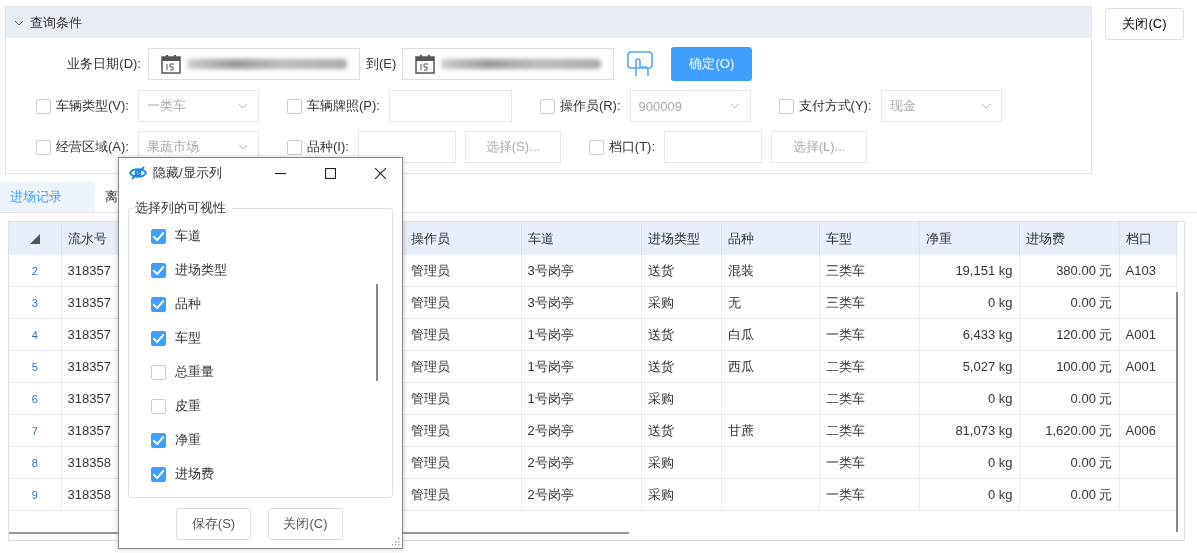 The image size is (1197, 553). What do you see at coordinates (188, 173) in the screenshot?
I see `dialog-title: 隐藏/显示列` at bounding box center [188, 173].